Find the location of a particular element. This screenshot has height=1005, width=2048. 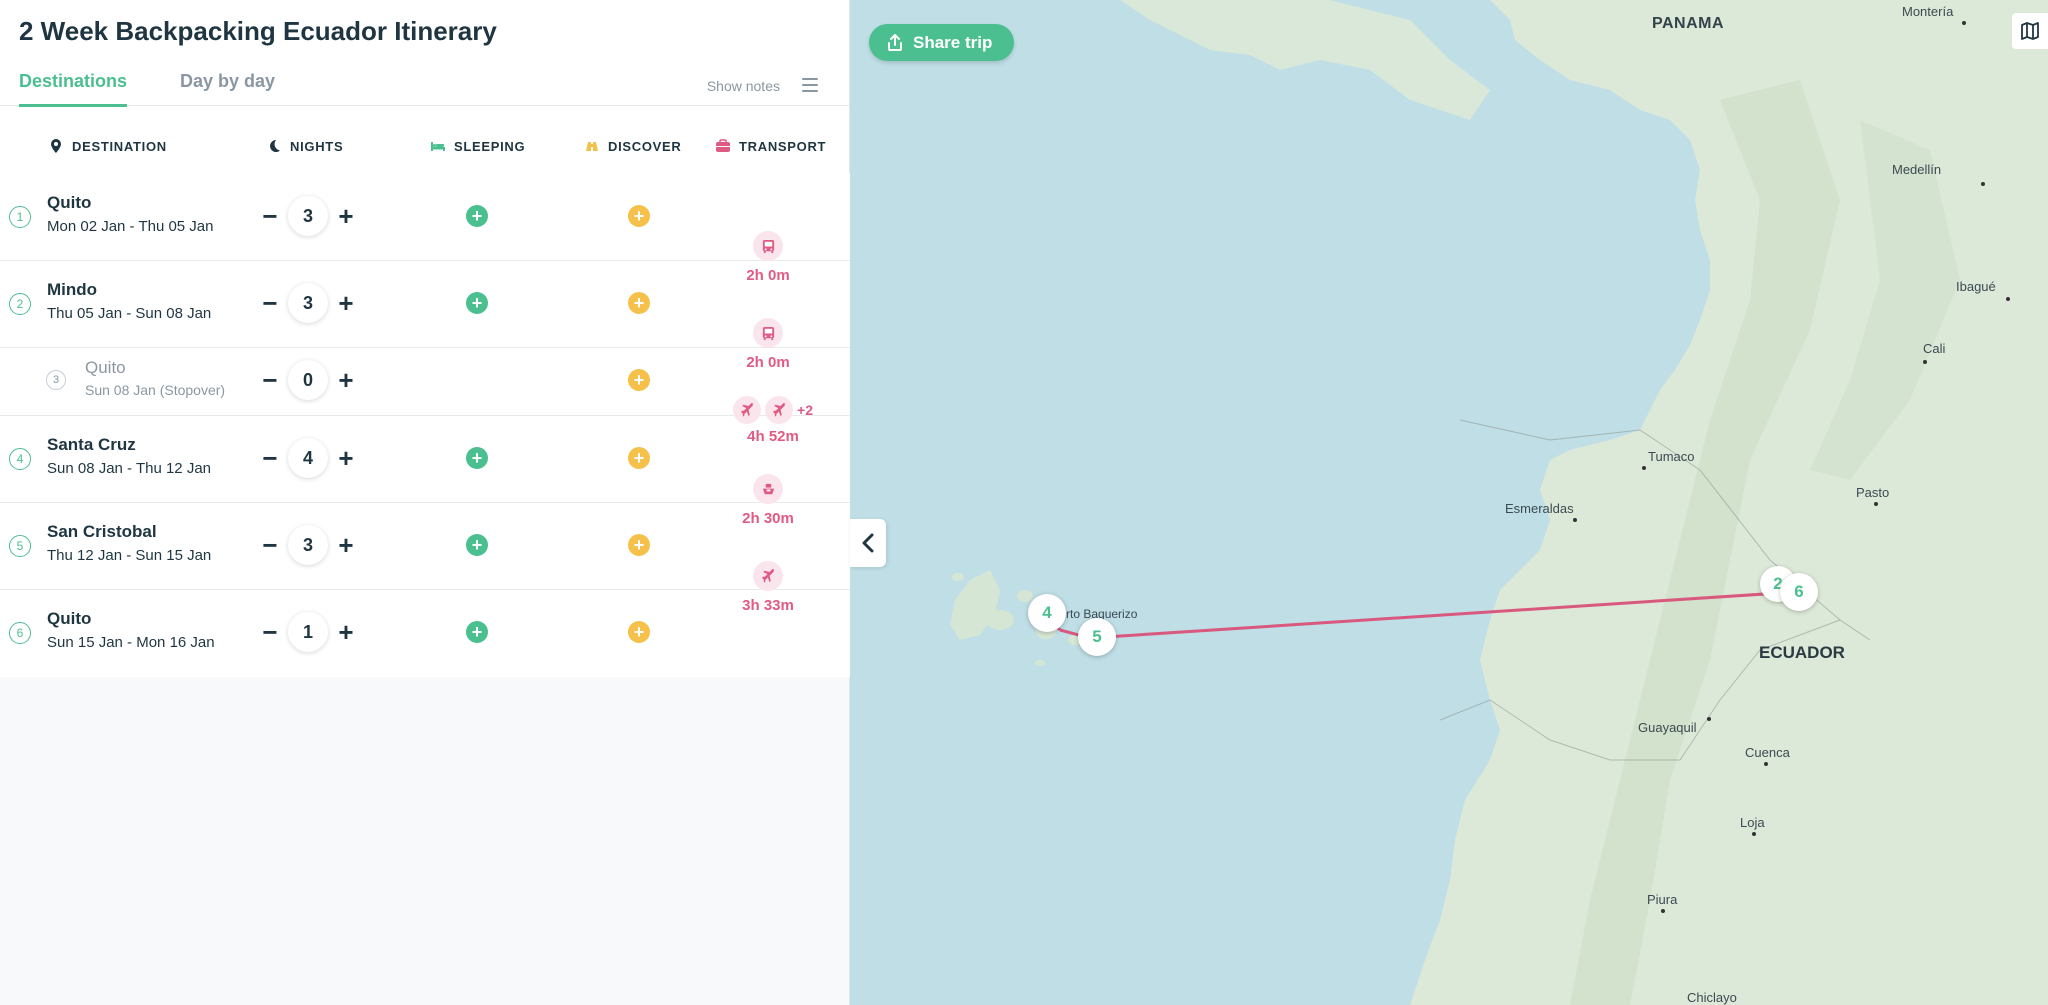

destination-dates: Sun 08 Jan (Stopover) is located at coordinates (155, 390).